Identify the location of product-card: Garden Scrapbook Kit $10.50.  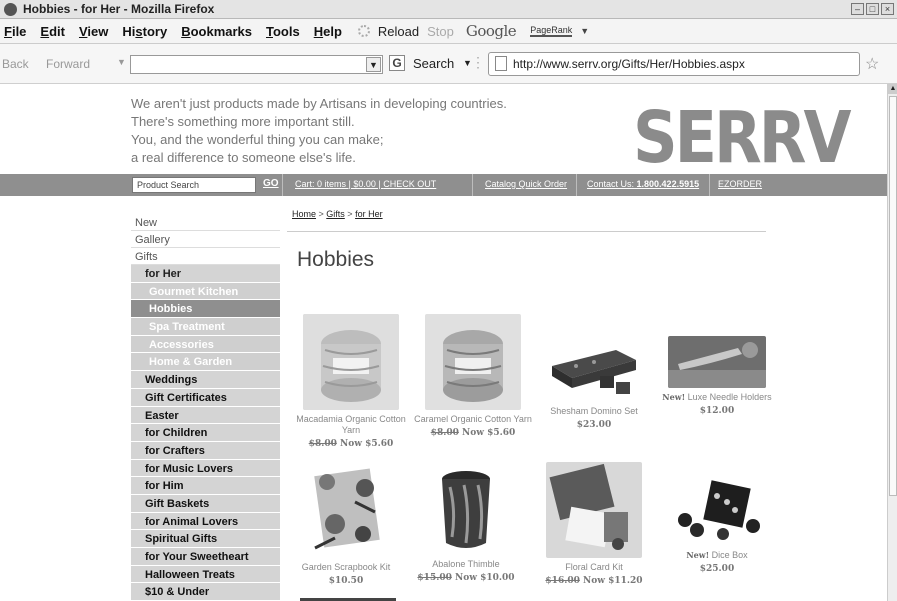
(346, 524).